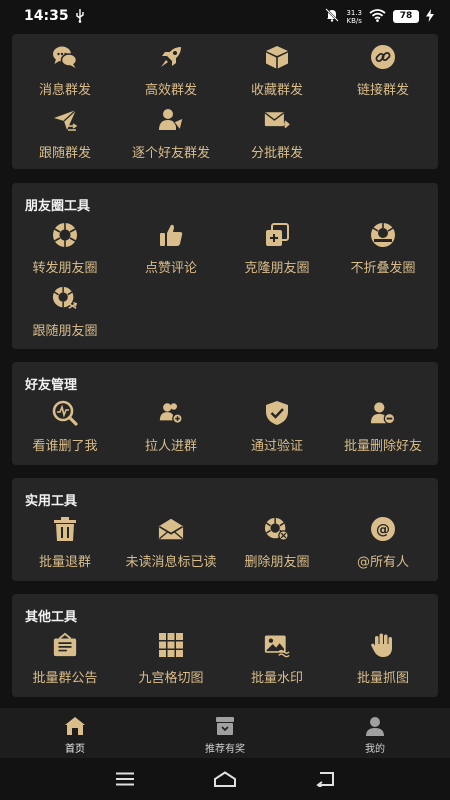 Image resolution: width=450 pixels, height=800 pixels. I want to click on envelope-open-icon, so click(171, 529).